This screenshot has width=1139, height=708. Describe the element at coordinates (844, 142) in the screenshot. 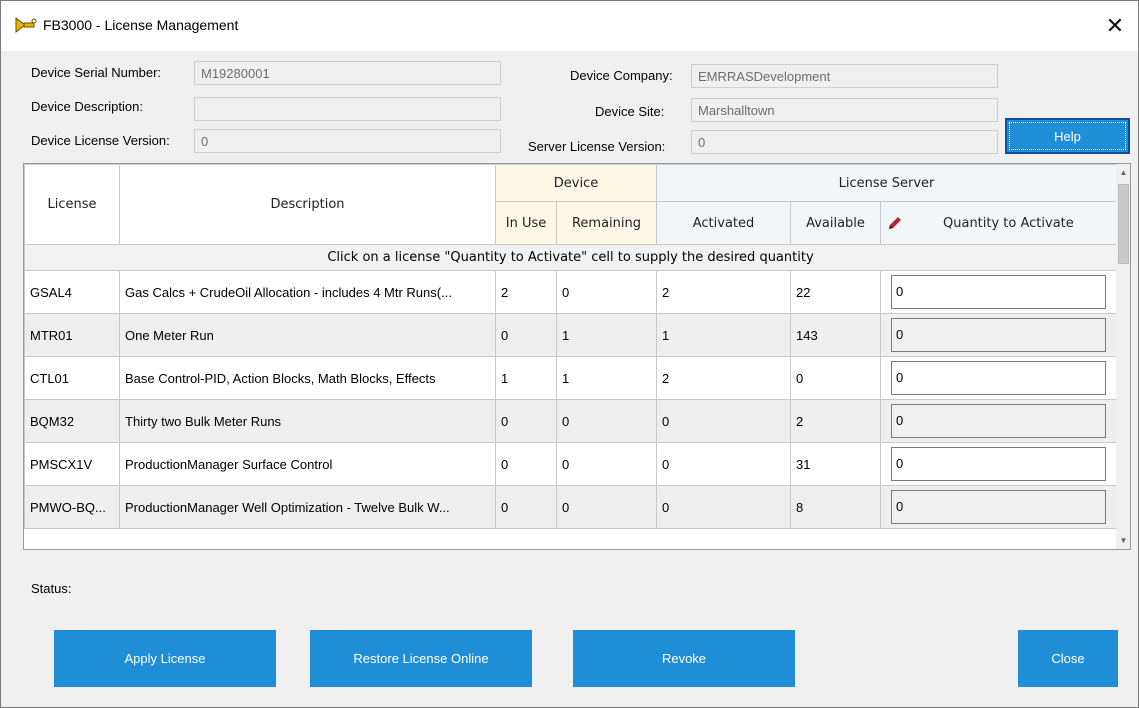

I see `server-license-version-field: 0` at that location.